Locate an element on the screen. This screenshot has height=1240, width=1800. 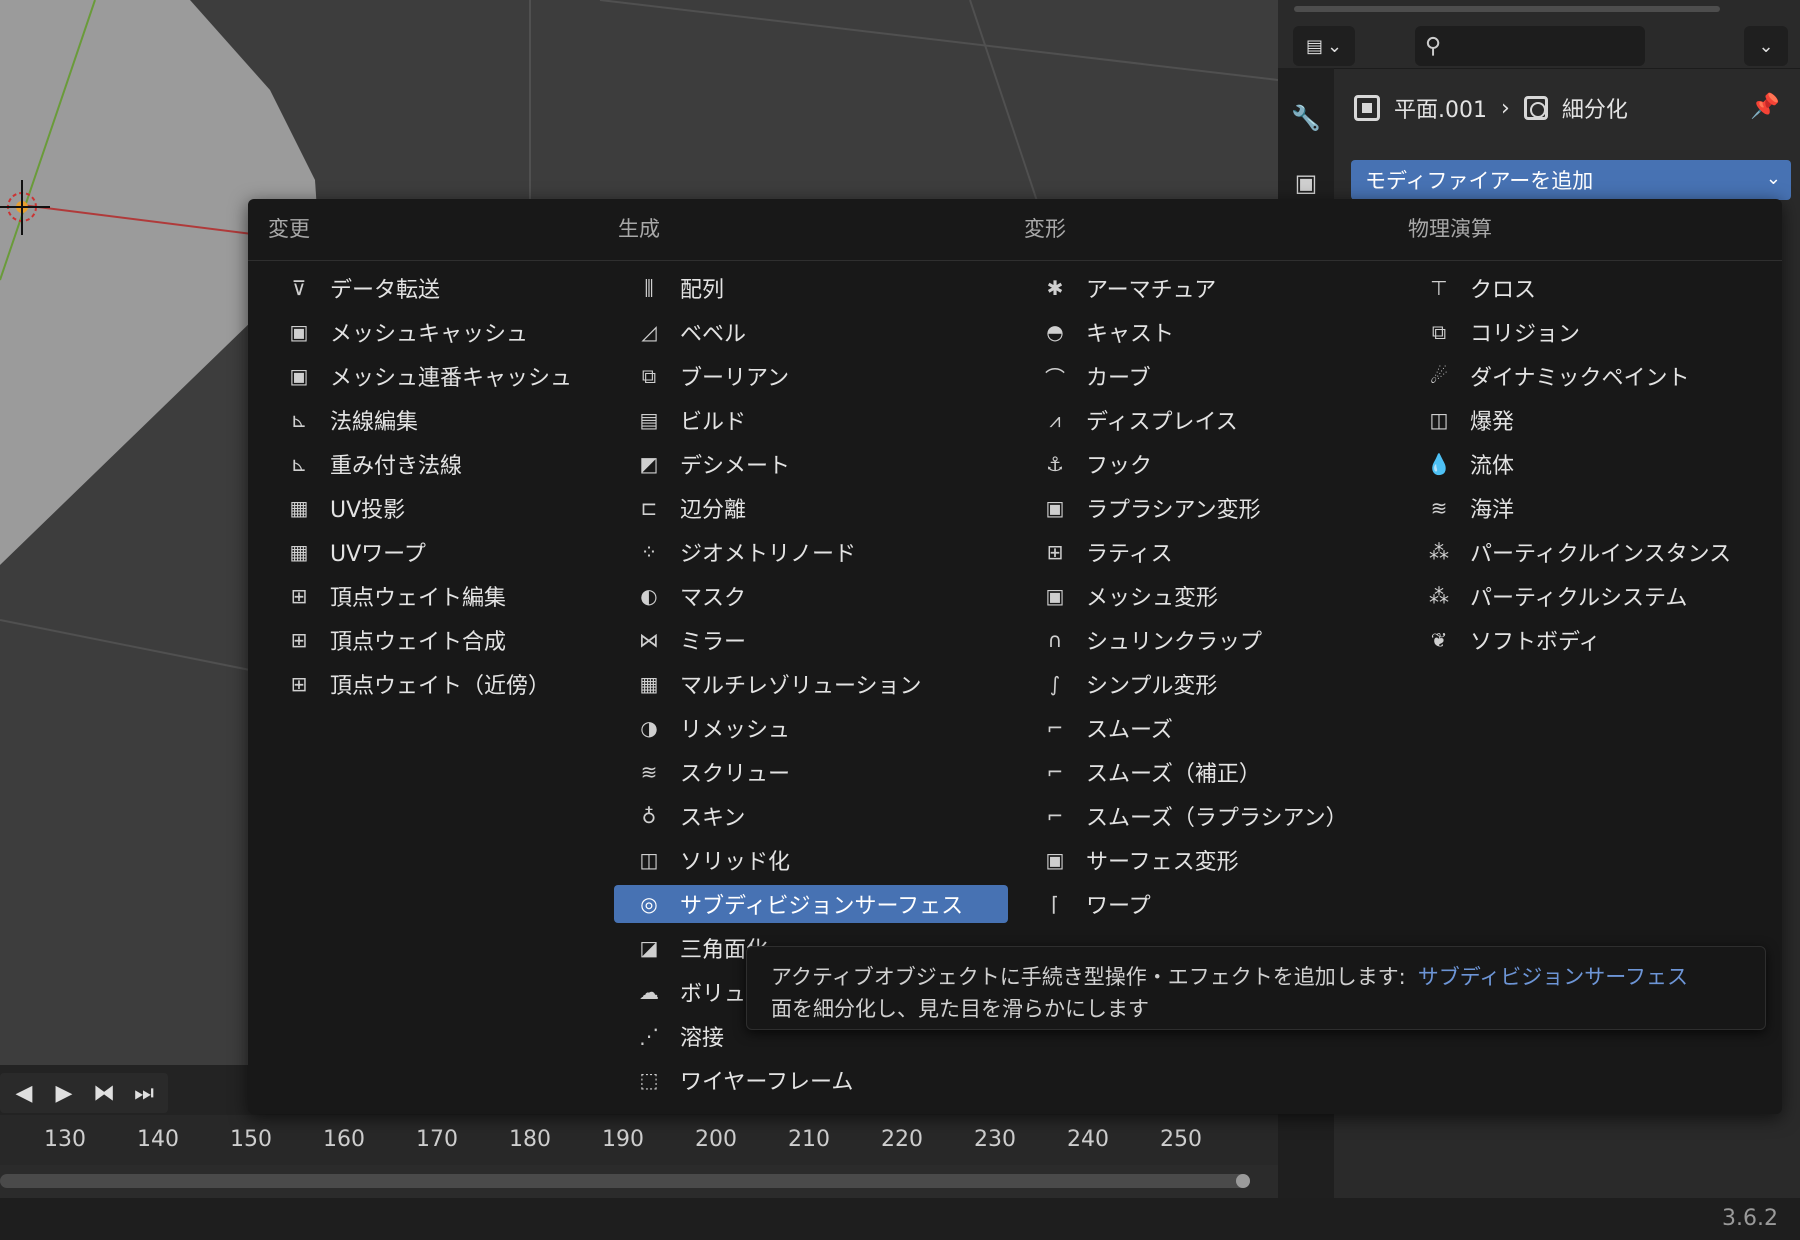
menu-item: ⌈ ワープ is located at coordinates (1205, 904).